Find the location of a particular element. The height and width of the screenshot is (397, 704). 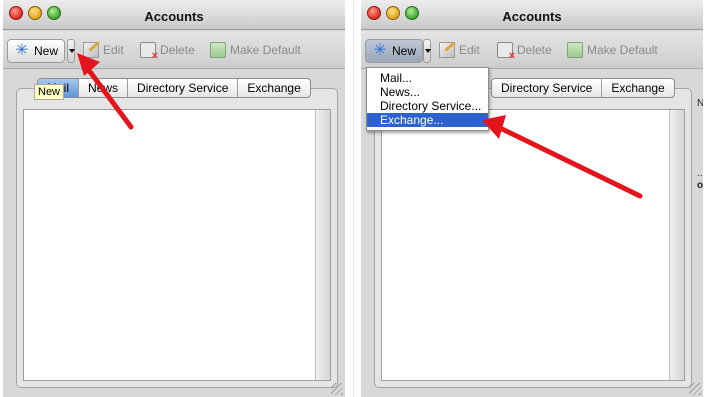

panel-divider is located at coordinates (353, 198).